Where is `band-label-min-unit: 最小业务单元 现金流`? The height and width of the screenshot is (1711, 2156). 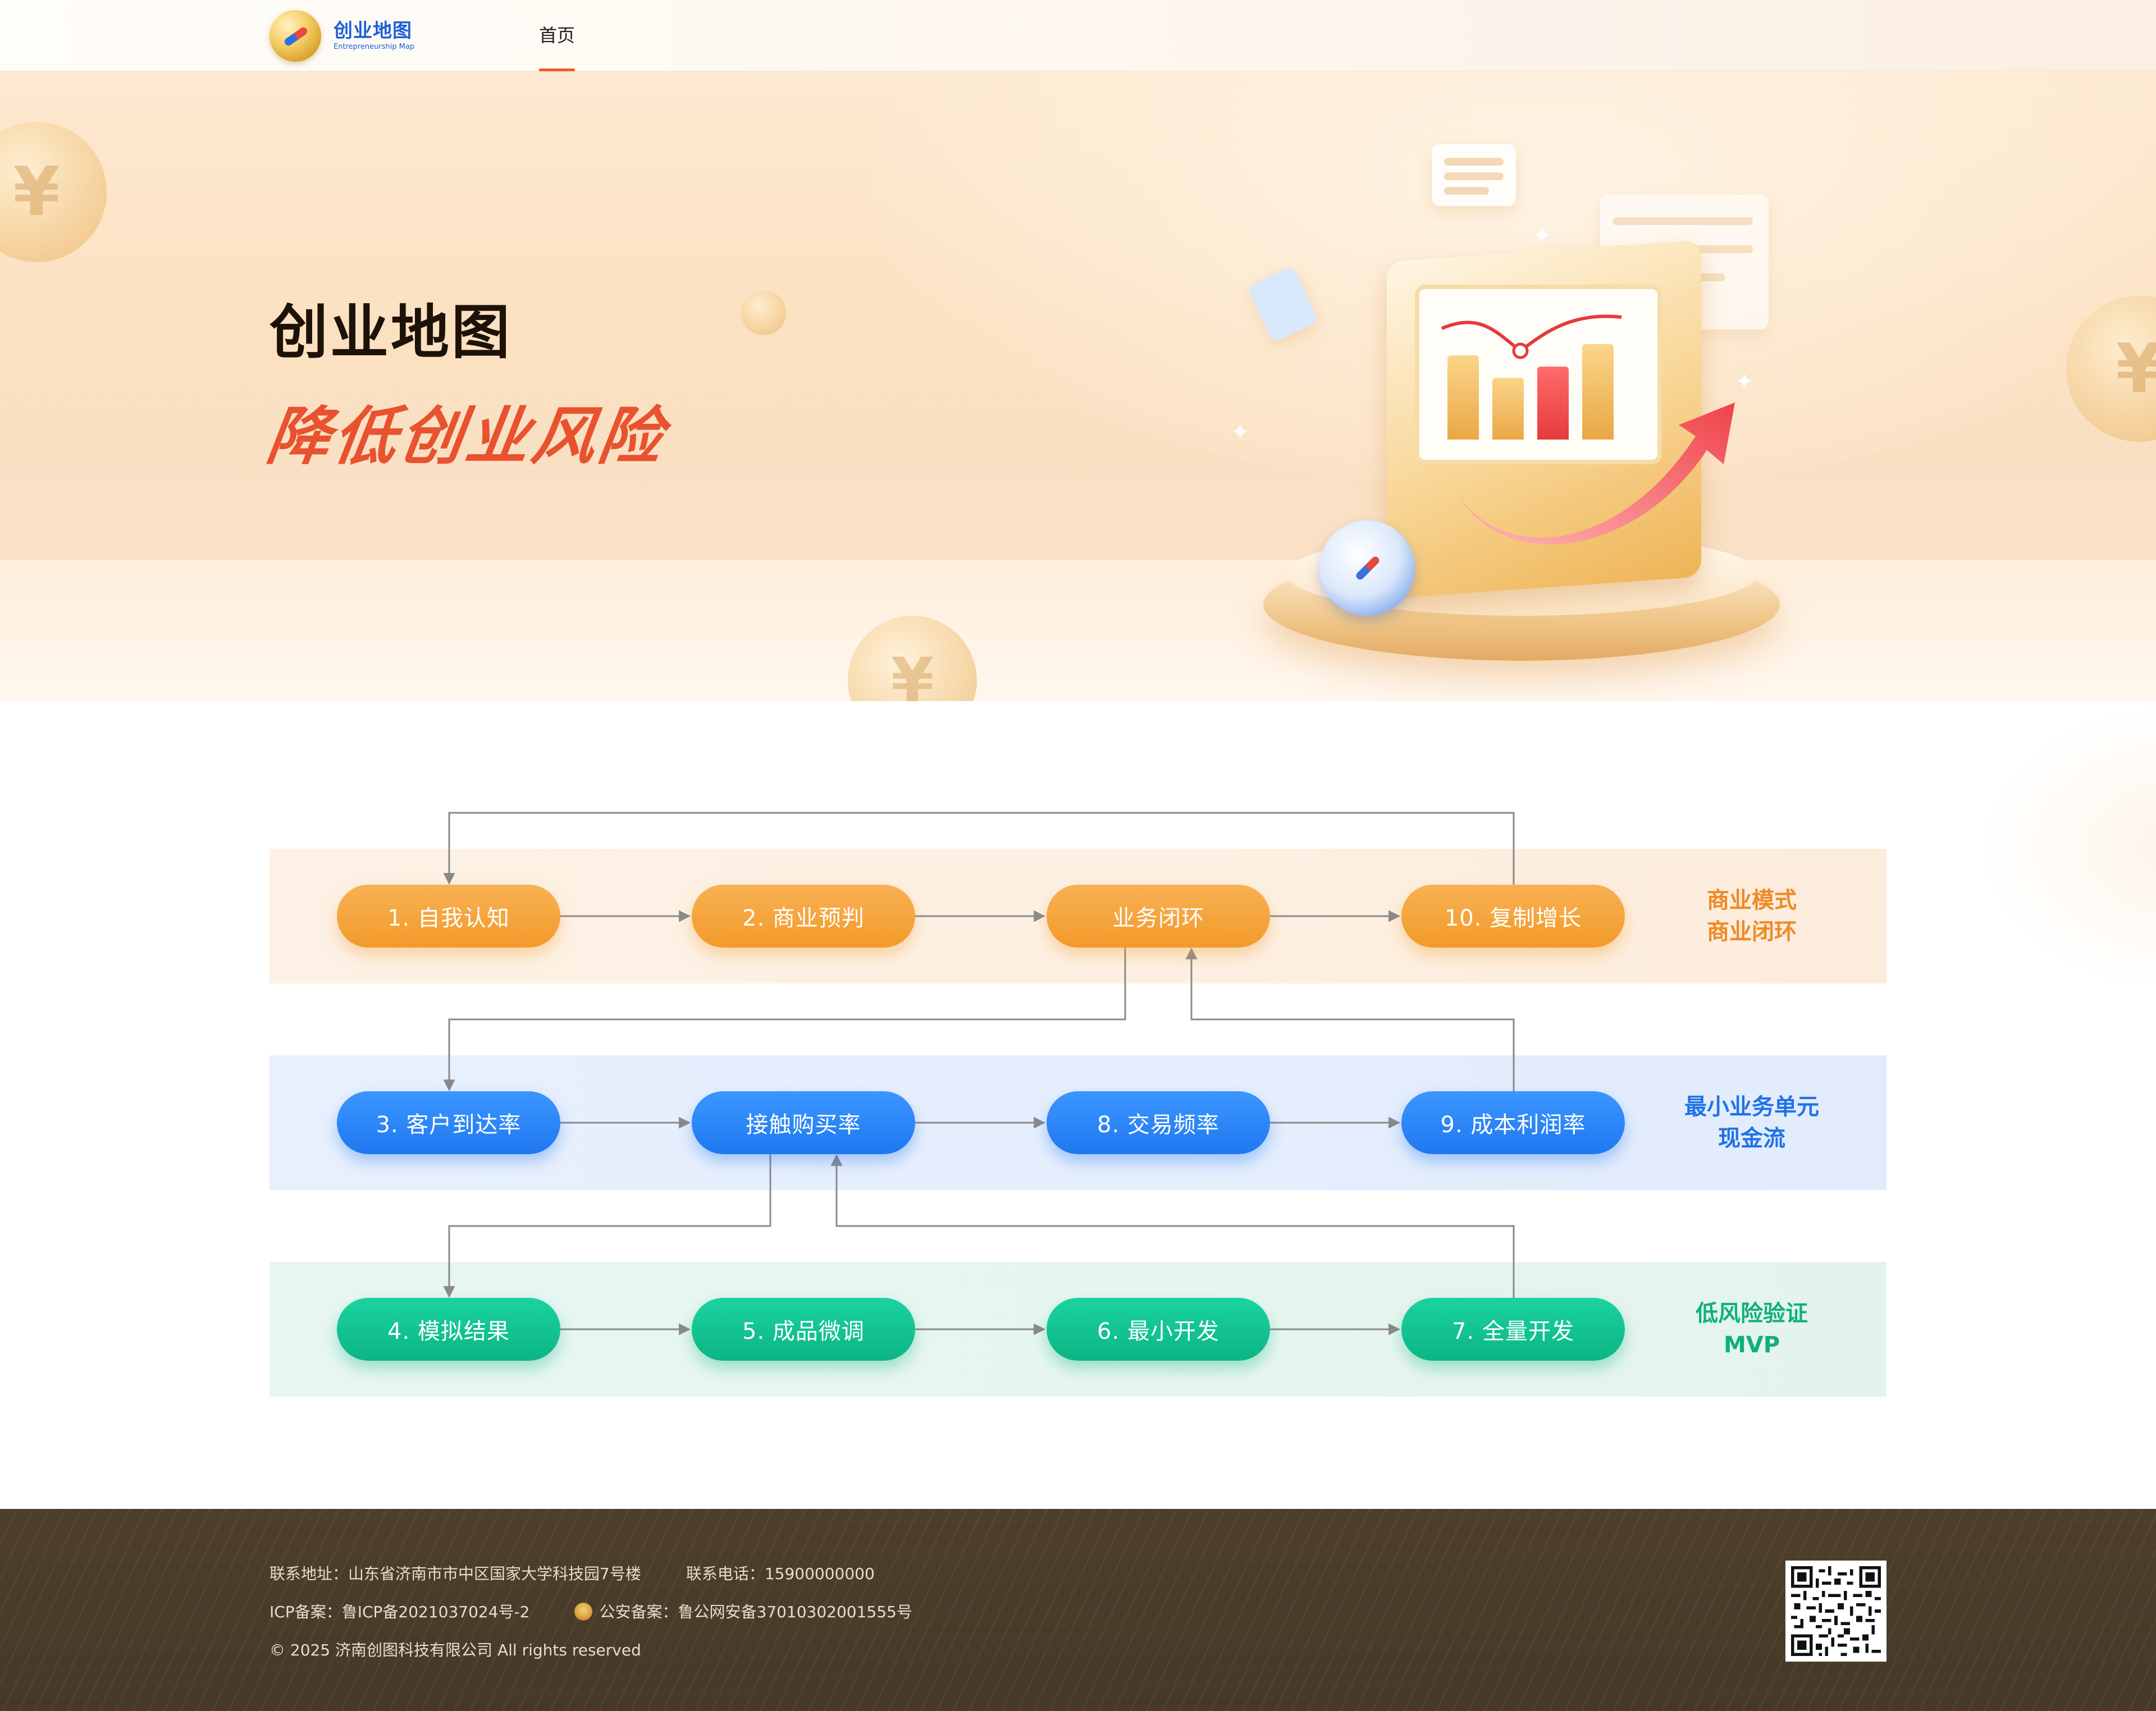 band-label-min-unit: 最小业务单元 现金流 is located at coordinates (1751, 1122).